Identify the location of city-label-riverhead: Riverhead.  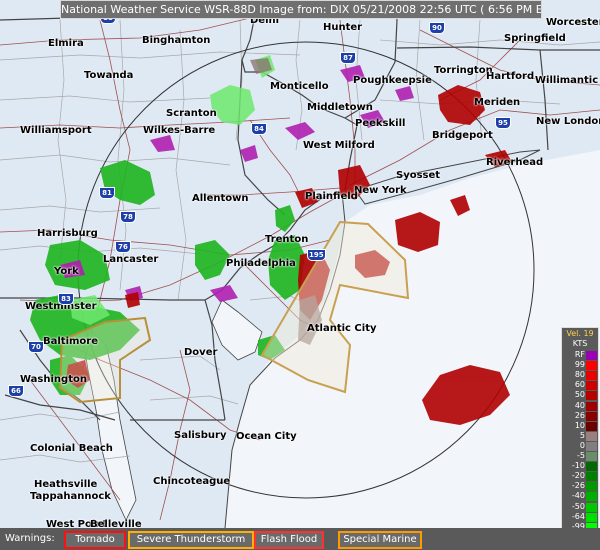
(515, 162).